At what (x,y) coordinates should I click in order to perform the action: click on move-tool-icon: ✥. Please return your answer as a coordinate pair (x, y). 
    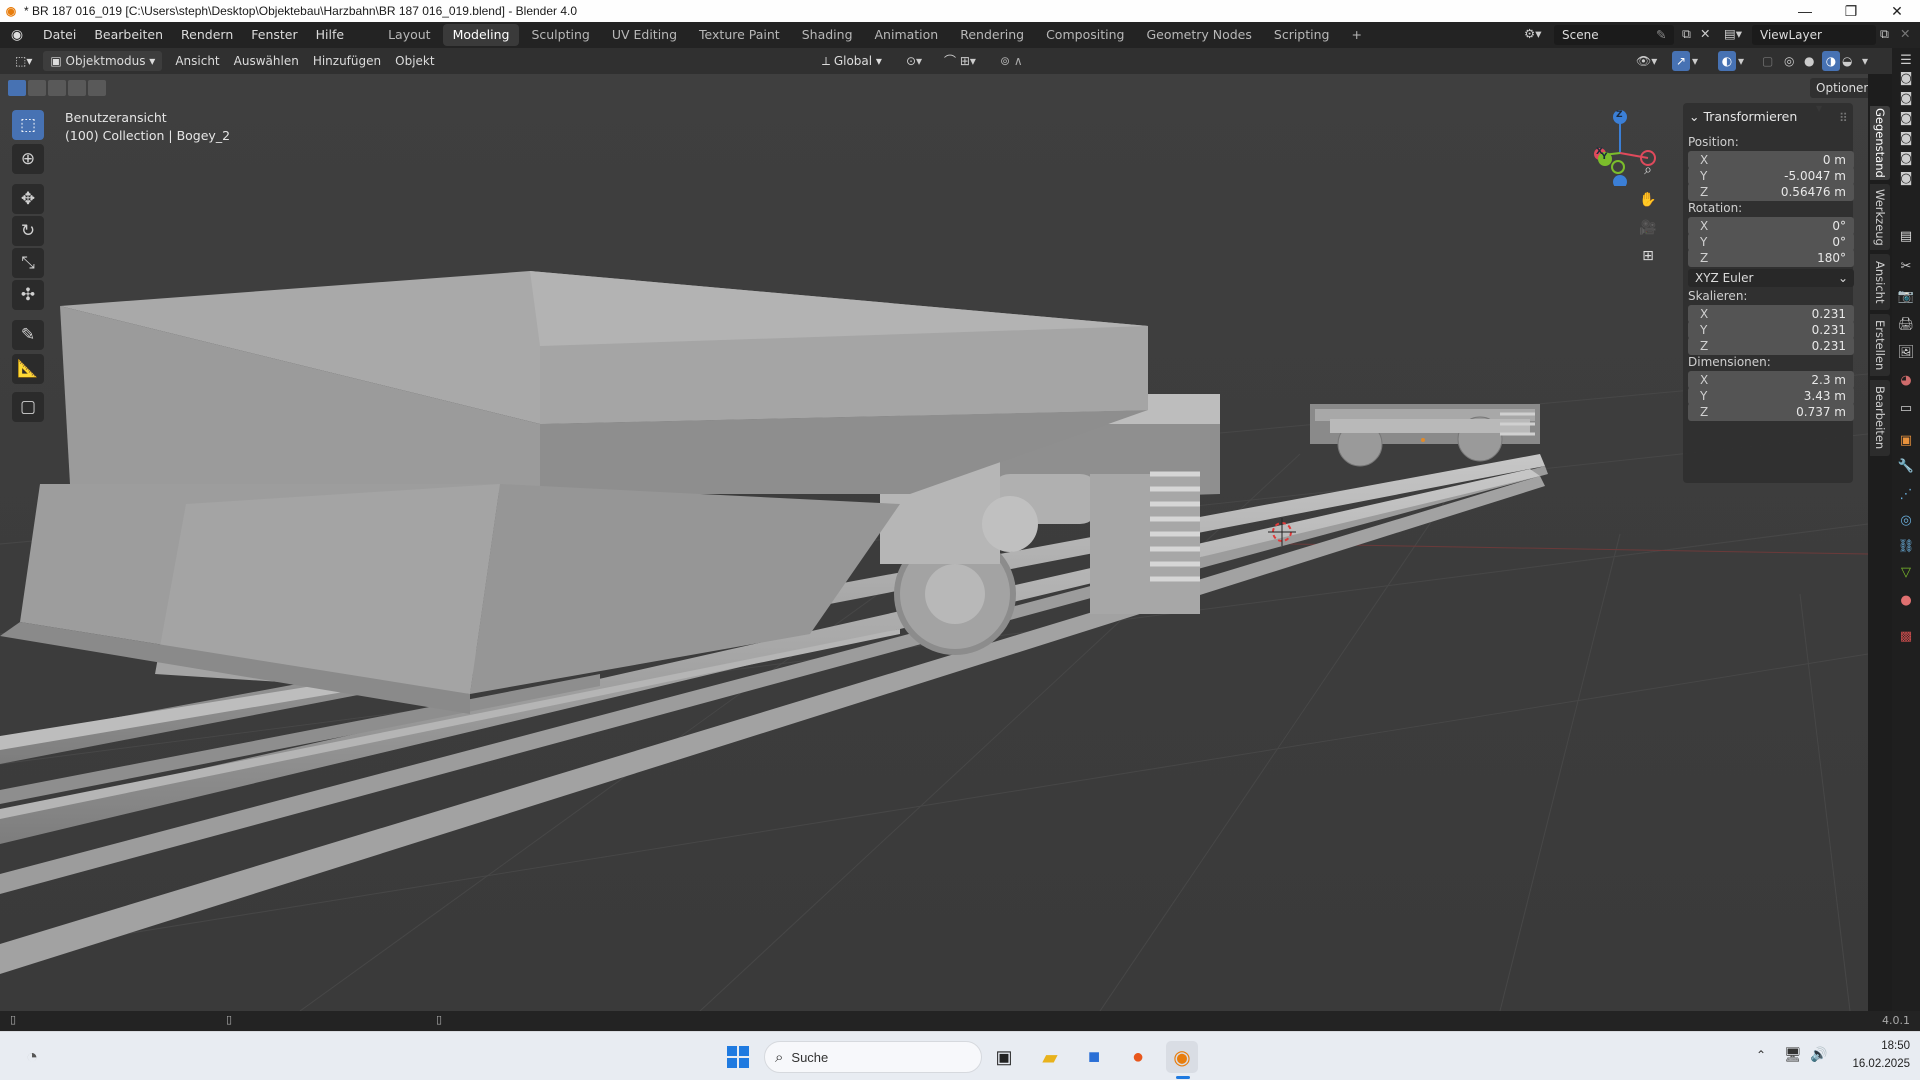
    Looking at the image, I should click on (28, 199).